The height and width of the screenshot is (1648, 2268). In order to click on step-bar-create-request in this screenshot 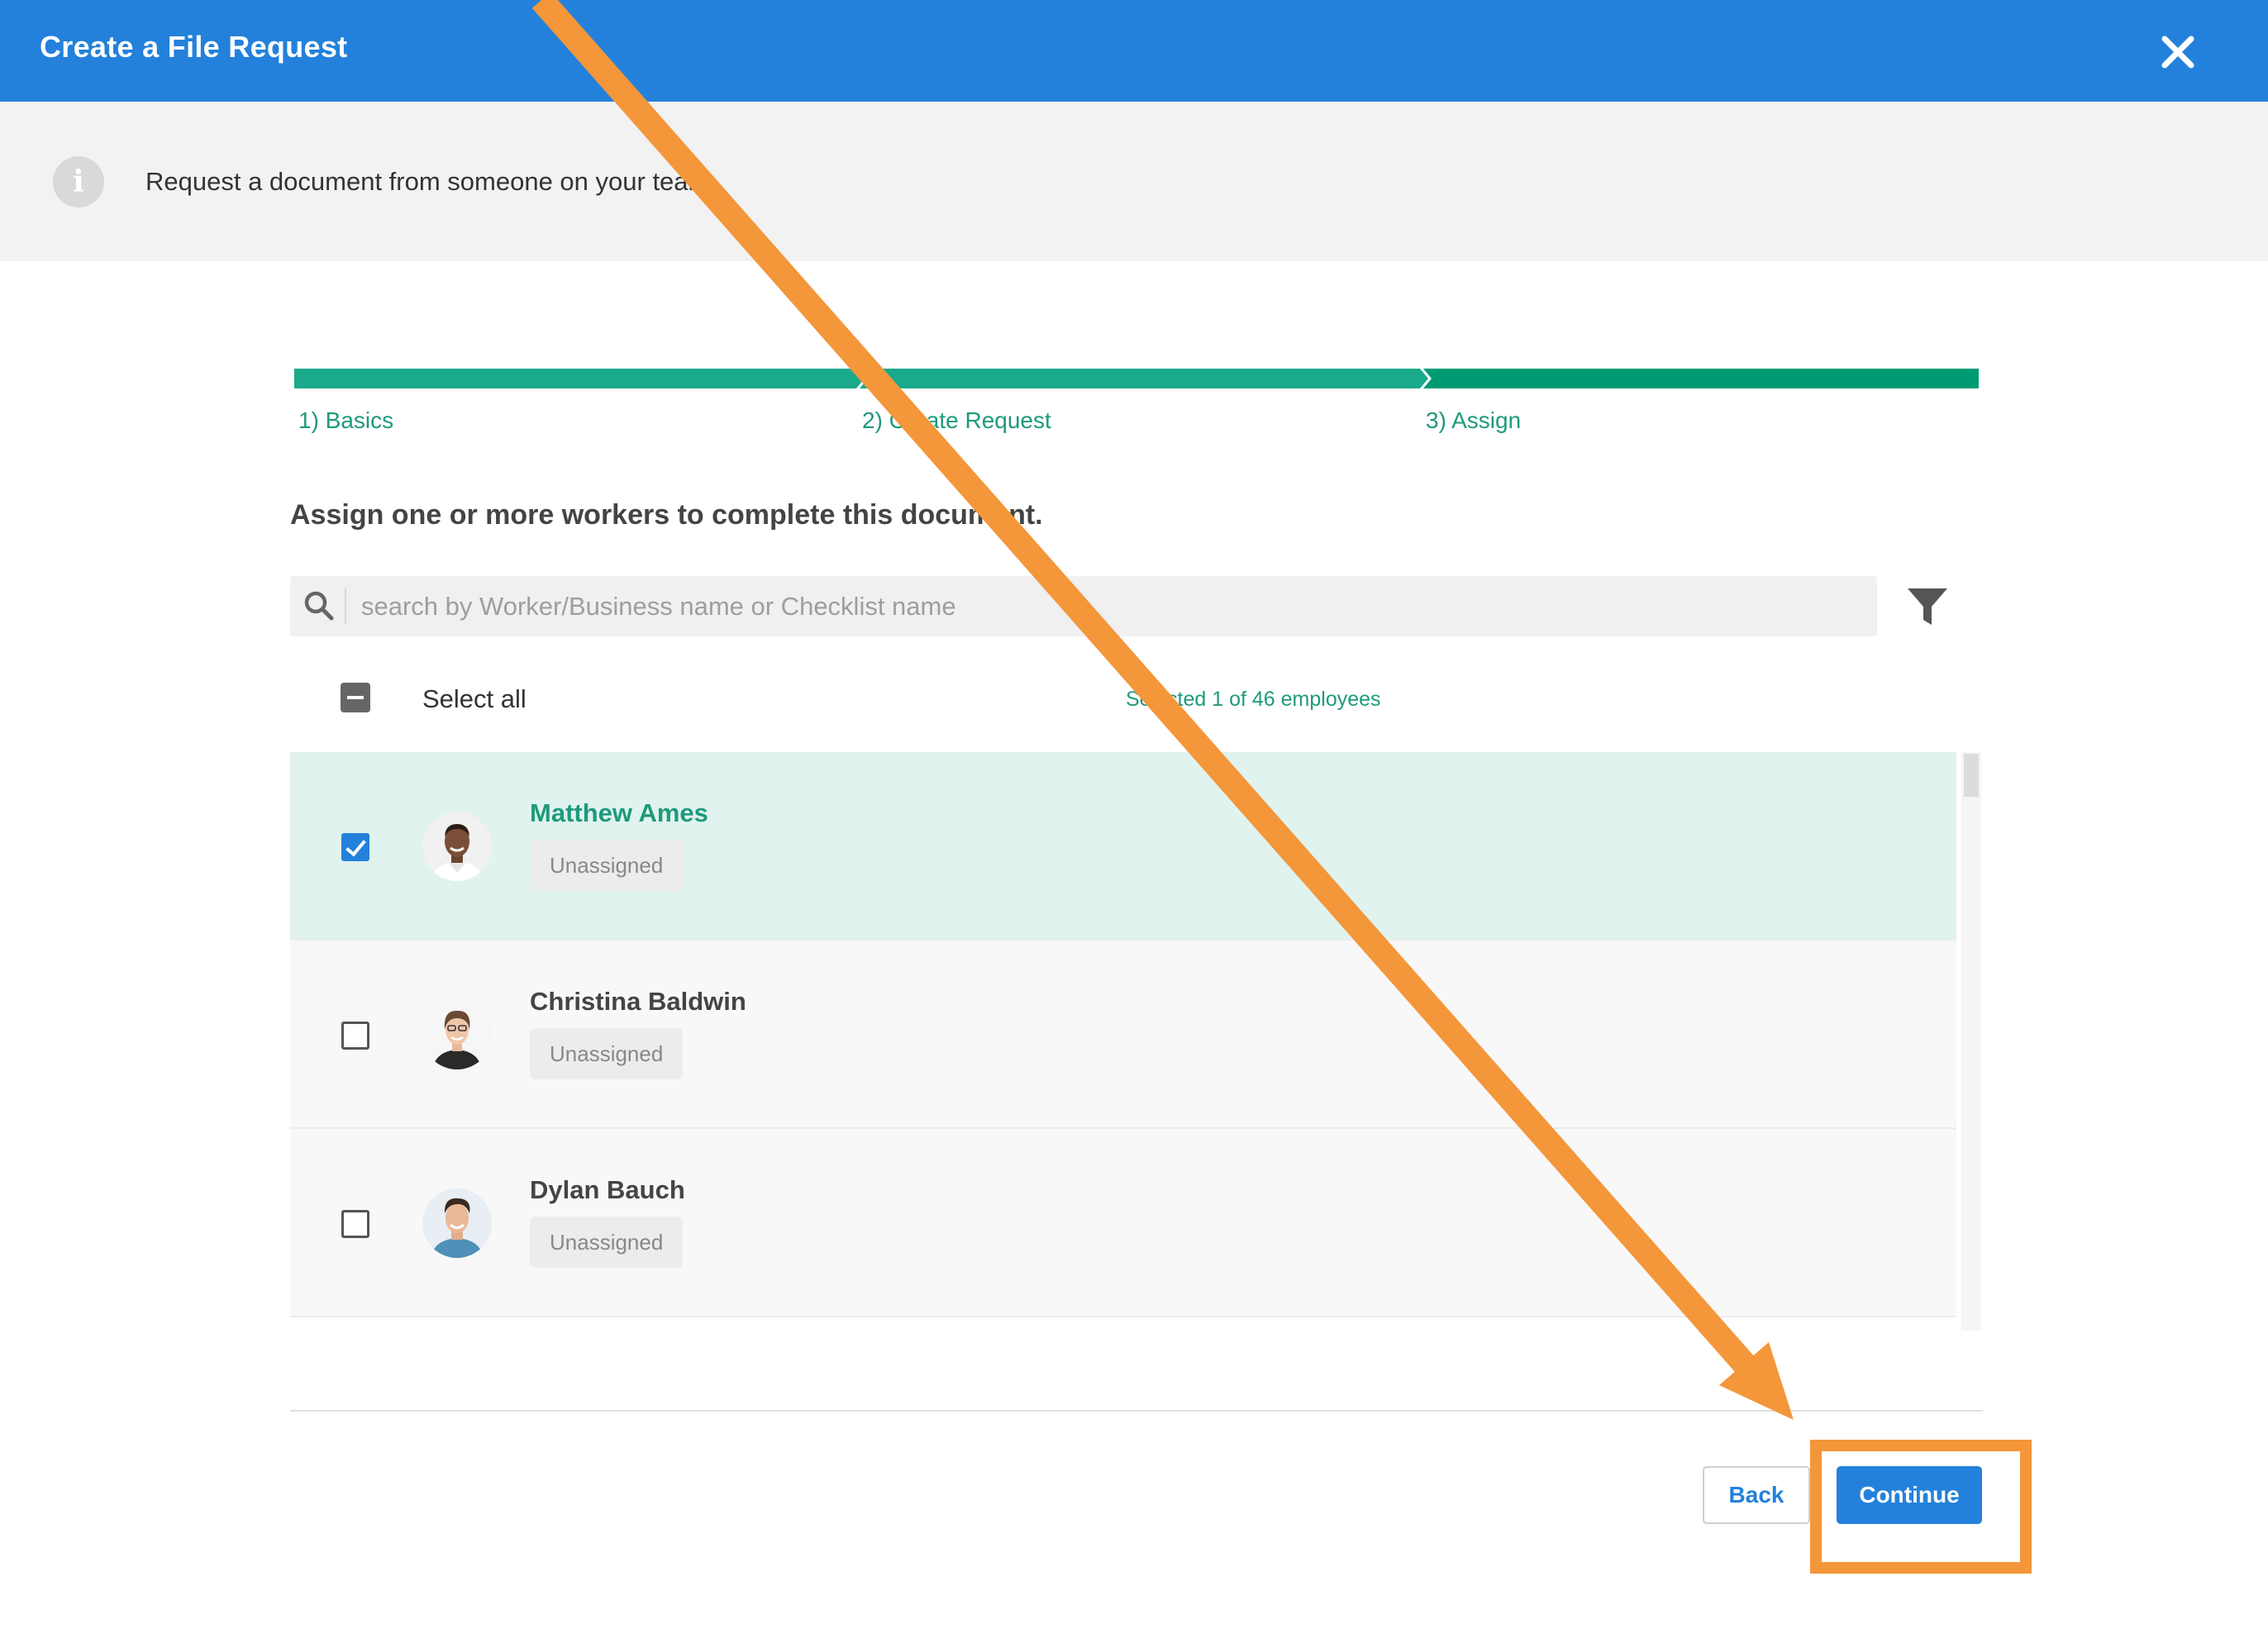, I will do `click(1144, 378)`.